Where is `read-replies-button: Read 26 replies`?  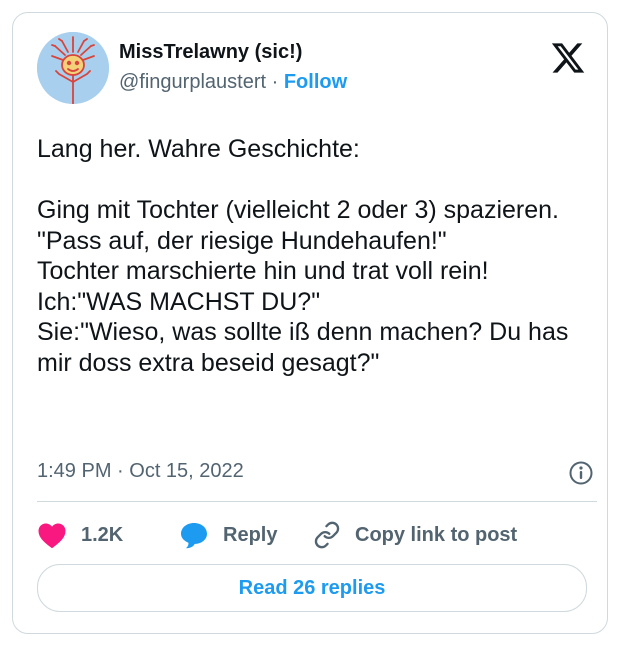 read-replies-button: Read 26 replies is located at coordinates (312, 588).